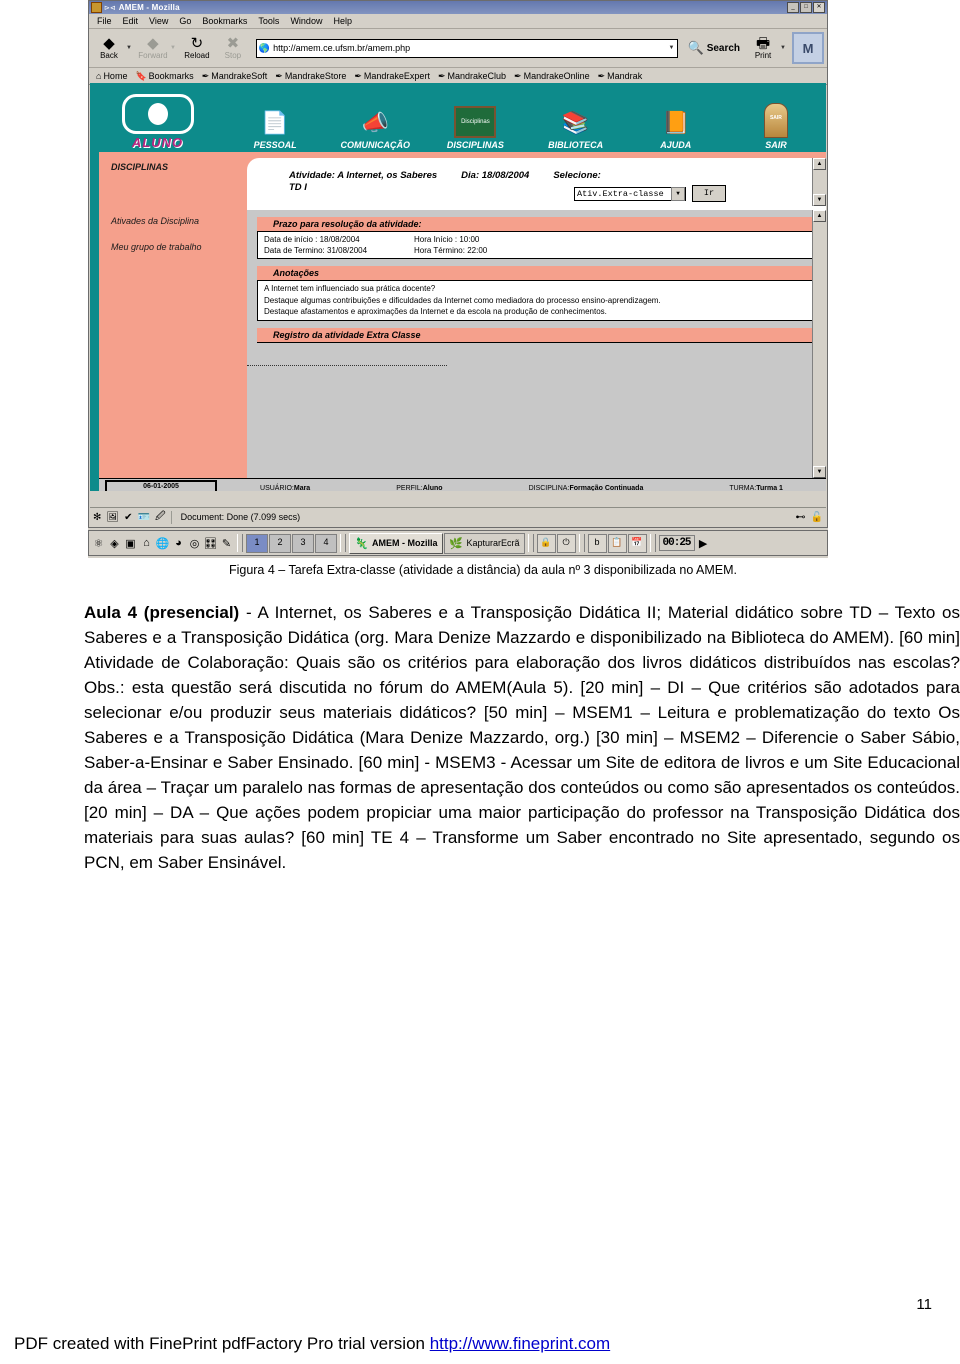 This screenshot has height=1364, width=960. I want to click on back-dropdown-icon: ▼, so click(129, 48).